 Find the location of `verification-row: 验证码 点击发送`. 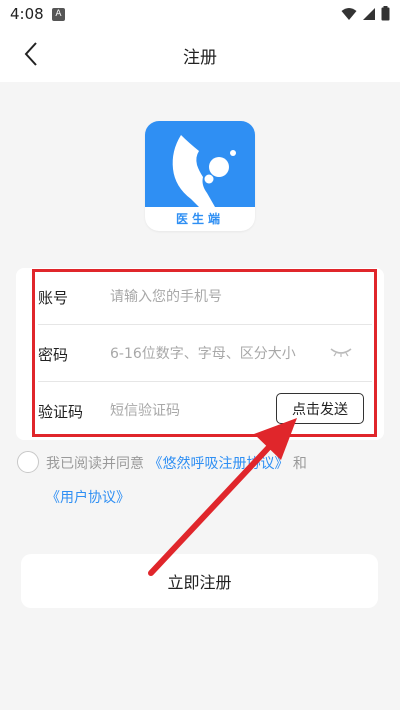

verification-row: 验证码 点击发送 is located at coordinates (200, 410).